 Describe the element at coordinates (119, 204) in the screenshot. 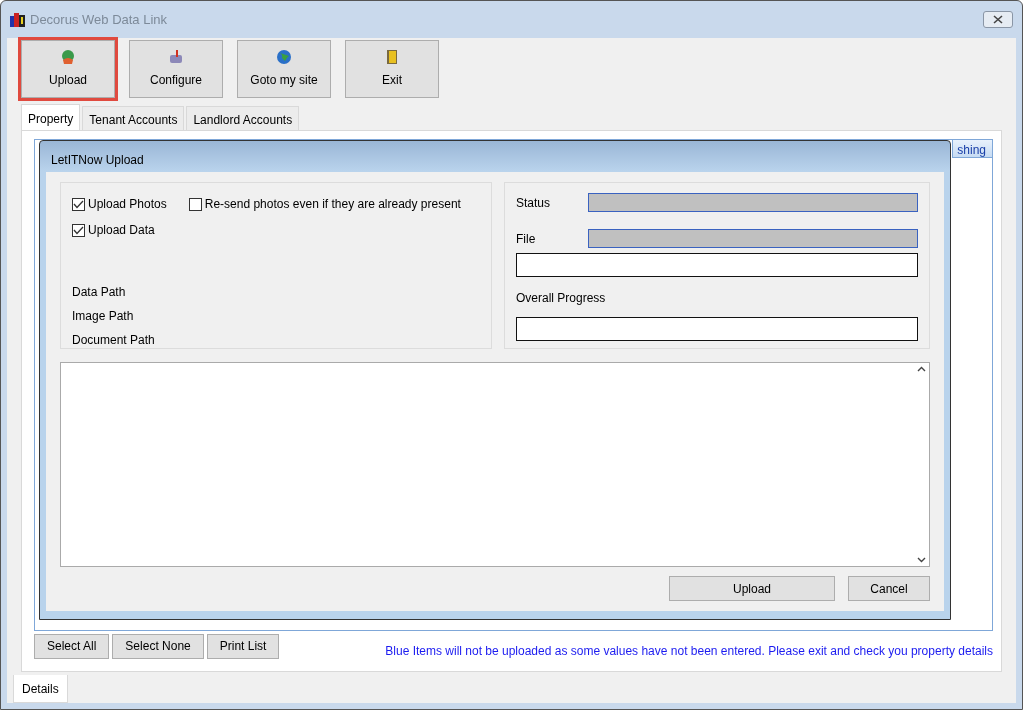

I see `checkbox: Upload Photos` at that location.